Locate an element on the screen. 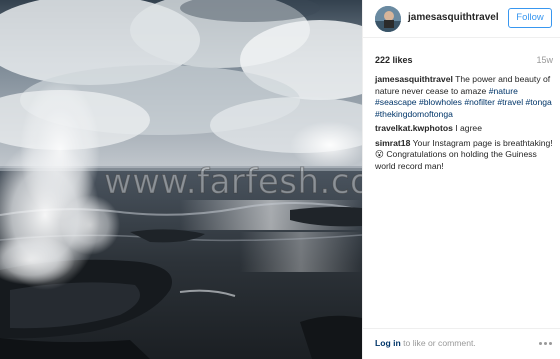 Image resolution: width=560 pixels, height=359 pixels. post-author-username: jamesasquithtravel is located at coordinates (453, 17).